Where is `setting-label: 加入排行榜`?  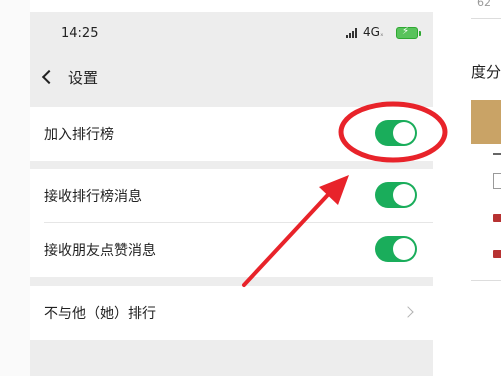
setting-label: 加入排行榜 is located at coordinates (79, 135).